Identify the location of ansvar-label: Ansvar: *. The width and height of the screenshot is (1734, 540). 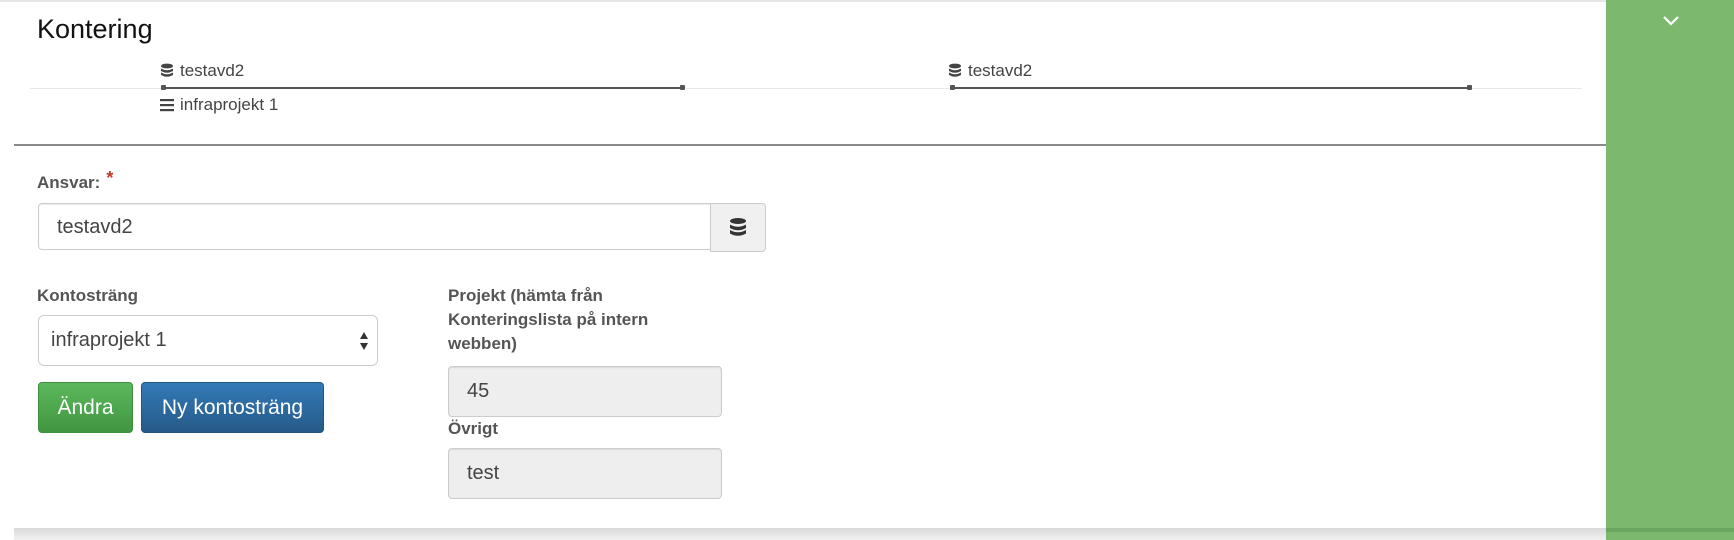
(75, 181).